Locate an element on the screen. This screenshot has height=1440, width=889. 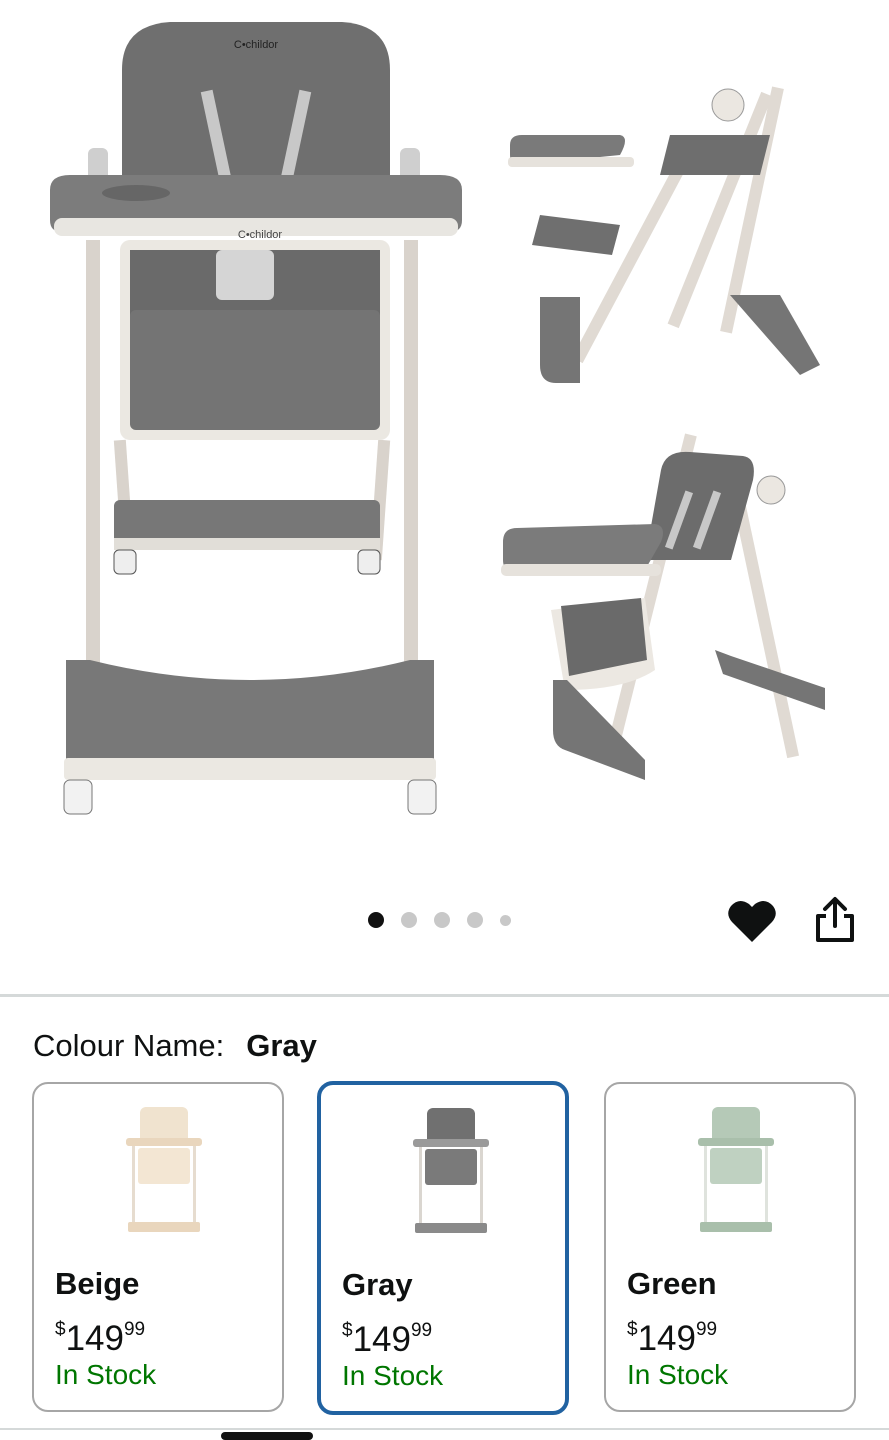
home-indicator is located at coordinates (267, 1436).